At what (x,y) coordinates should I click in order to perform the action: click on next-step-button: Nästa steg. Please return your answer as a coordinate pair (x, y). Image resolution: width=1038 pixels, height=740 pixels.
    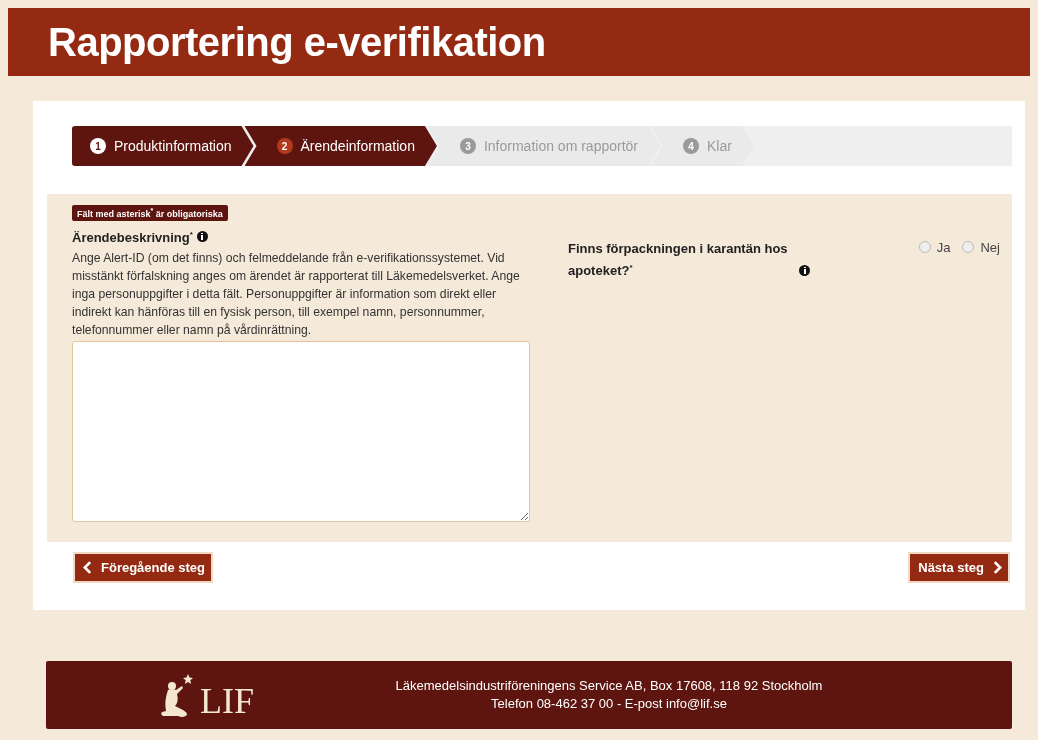
    Looking at the image, I should click on (959, 567).